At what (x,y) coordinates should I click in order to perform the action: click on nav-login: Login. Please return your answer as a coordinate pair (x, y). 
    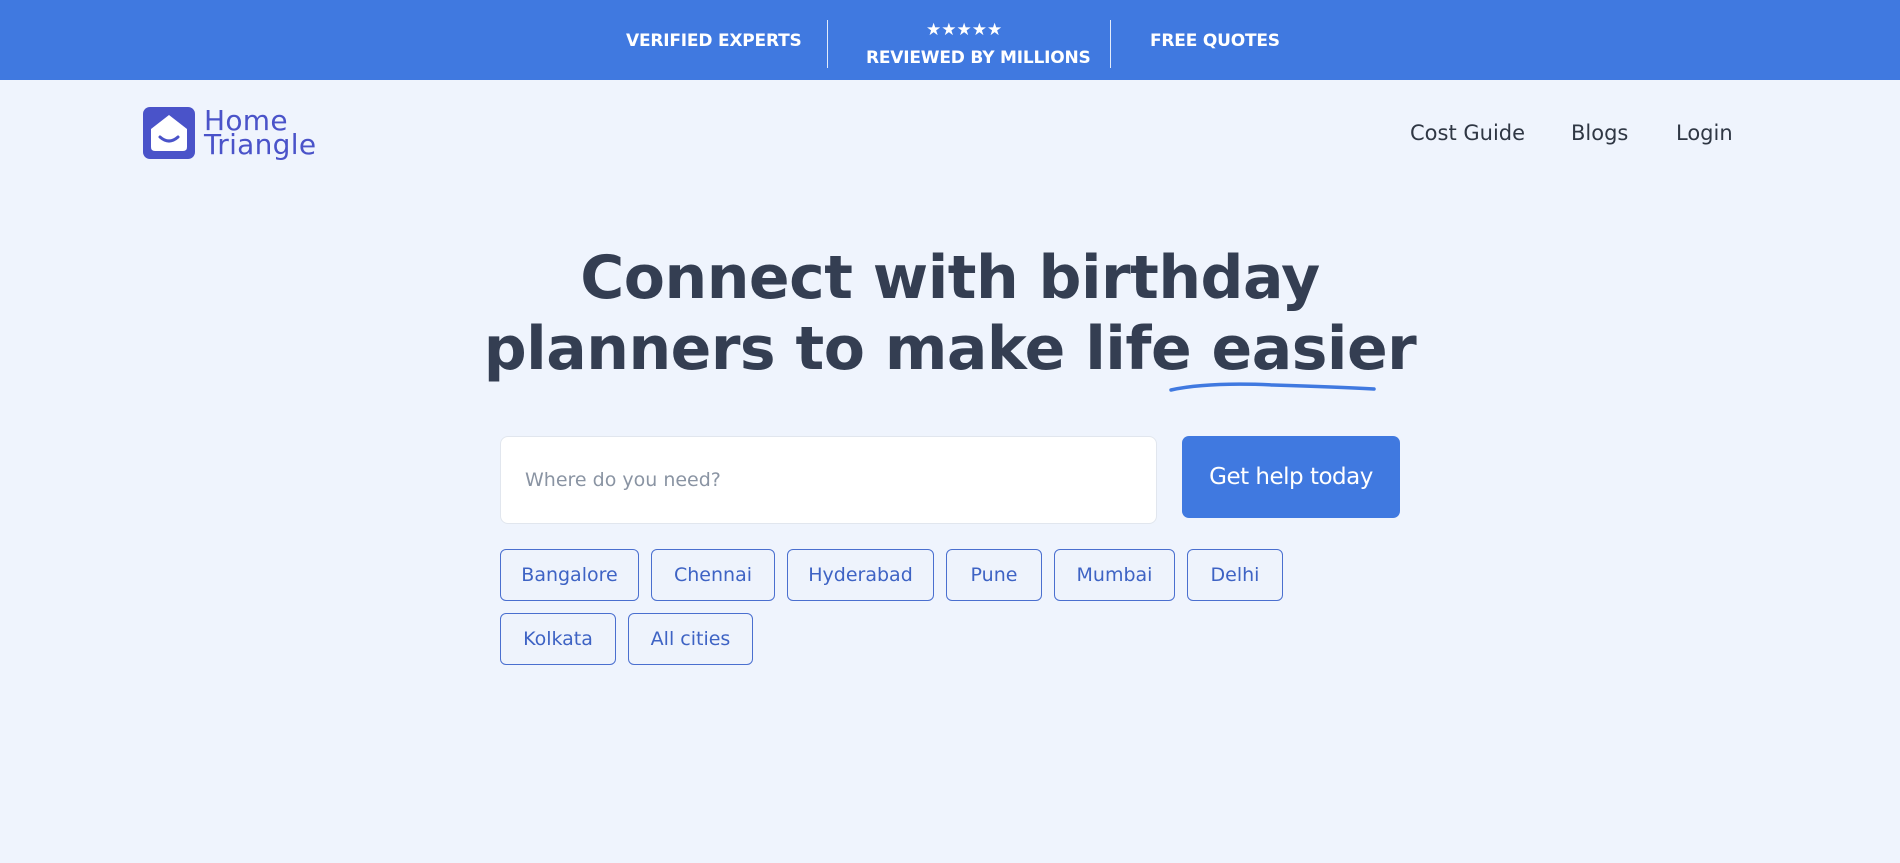
    Looking at the image, I should click on (1704, 133).